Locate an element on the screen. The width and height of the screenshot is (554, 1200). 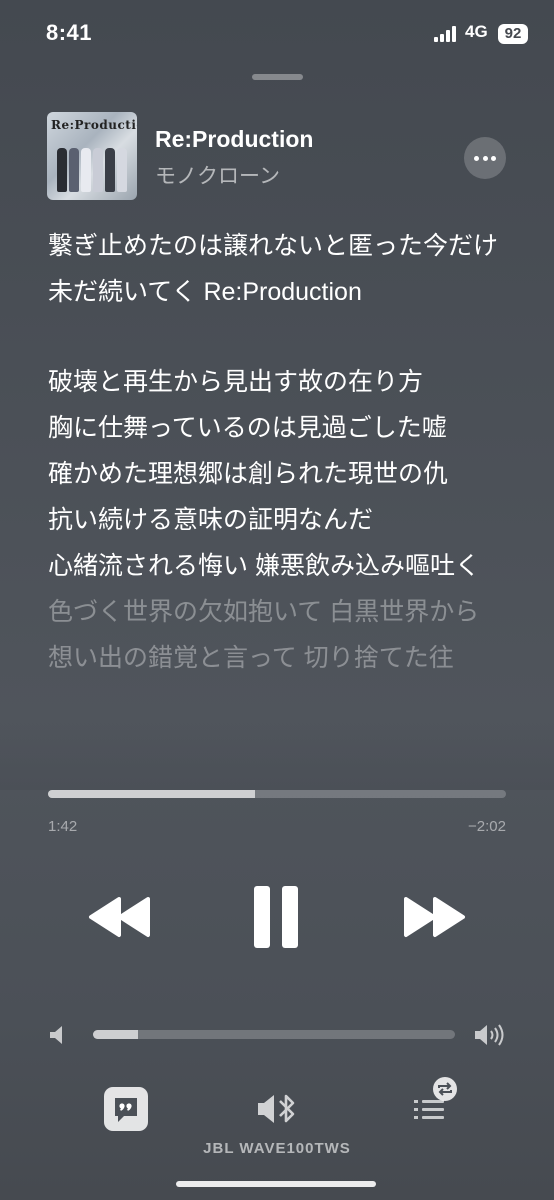
battery-indicator: 92 is located at coordinates (513, 34).